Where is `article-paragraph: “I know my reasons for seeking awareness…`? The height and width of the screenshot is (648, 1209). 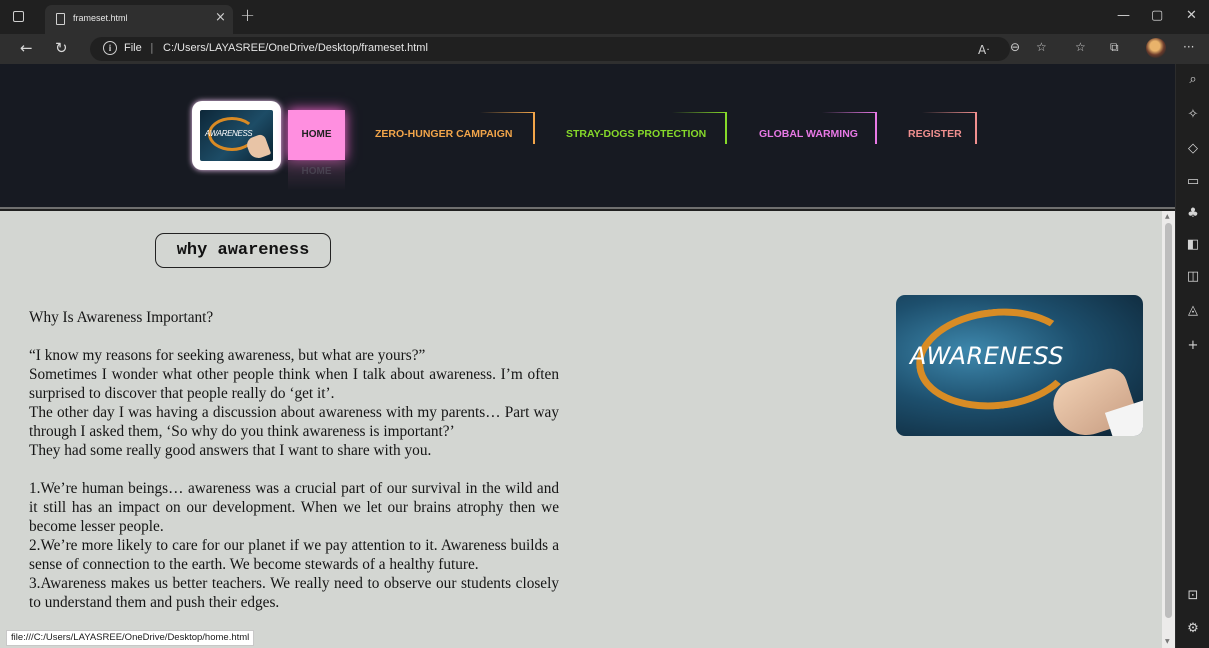 article-paragraph: “I know my reasons for seeking awareness… is located at coordinates (227, 355).